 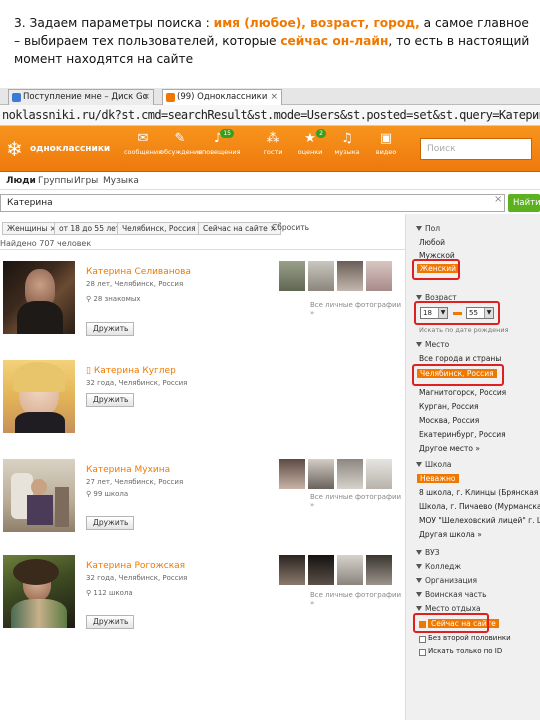 I want to click on notification-badge: 15, so click(x=227, y=133).